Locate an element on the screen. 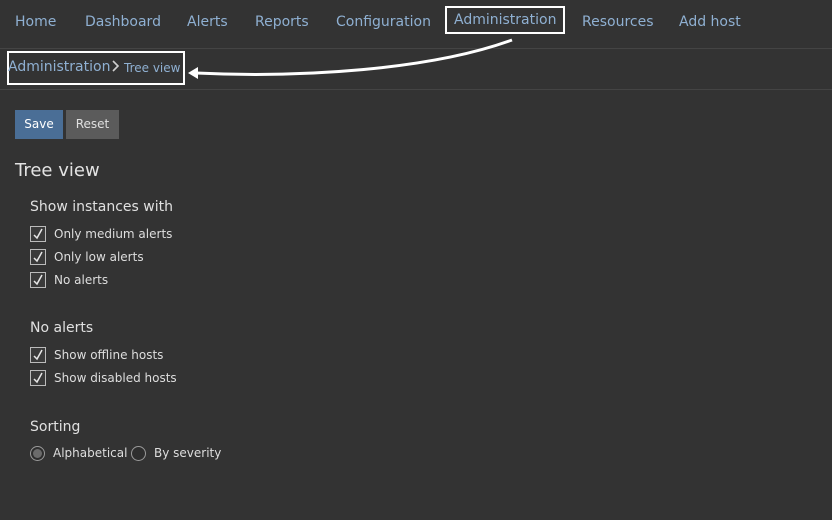 This screenshot has height=520, width=832. radio-label: By severity is located at coordinates (188, 453).